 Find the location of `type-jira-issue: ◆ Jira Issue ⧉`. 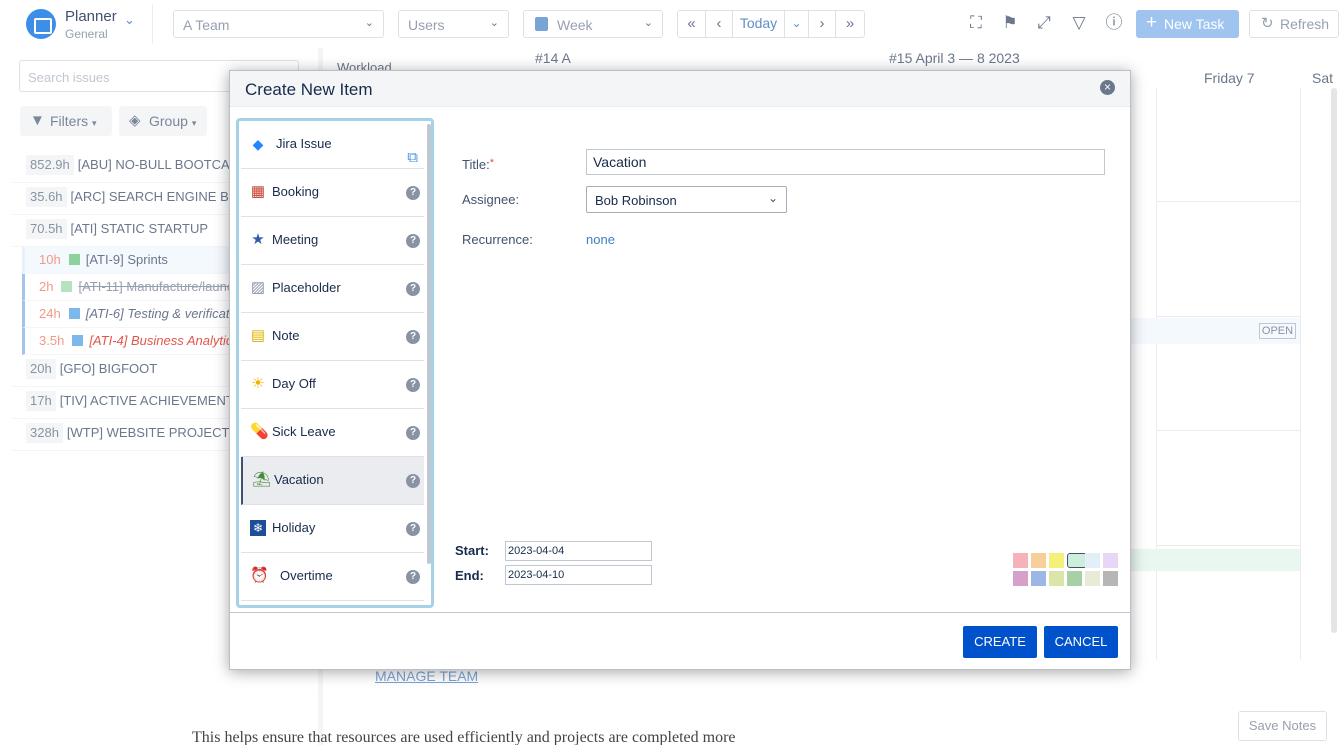

type-jira-issue: ◆ Jira Issue ⧉ is located at coordinates (332, 145).